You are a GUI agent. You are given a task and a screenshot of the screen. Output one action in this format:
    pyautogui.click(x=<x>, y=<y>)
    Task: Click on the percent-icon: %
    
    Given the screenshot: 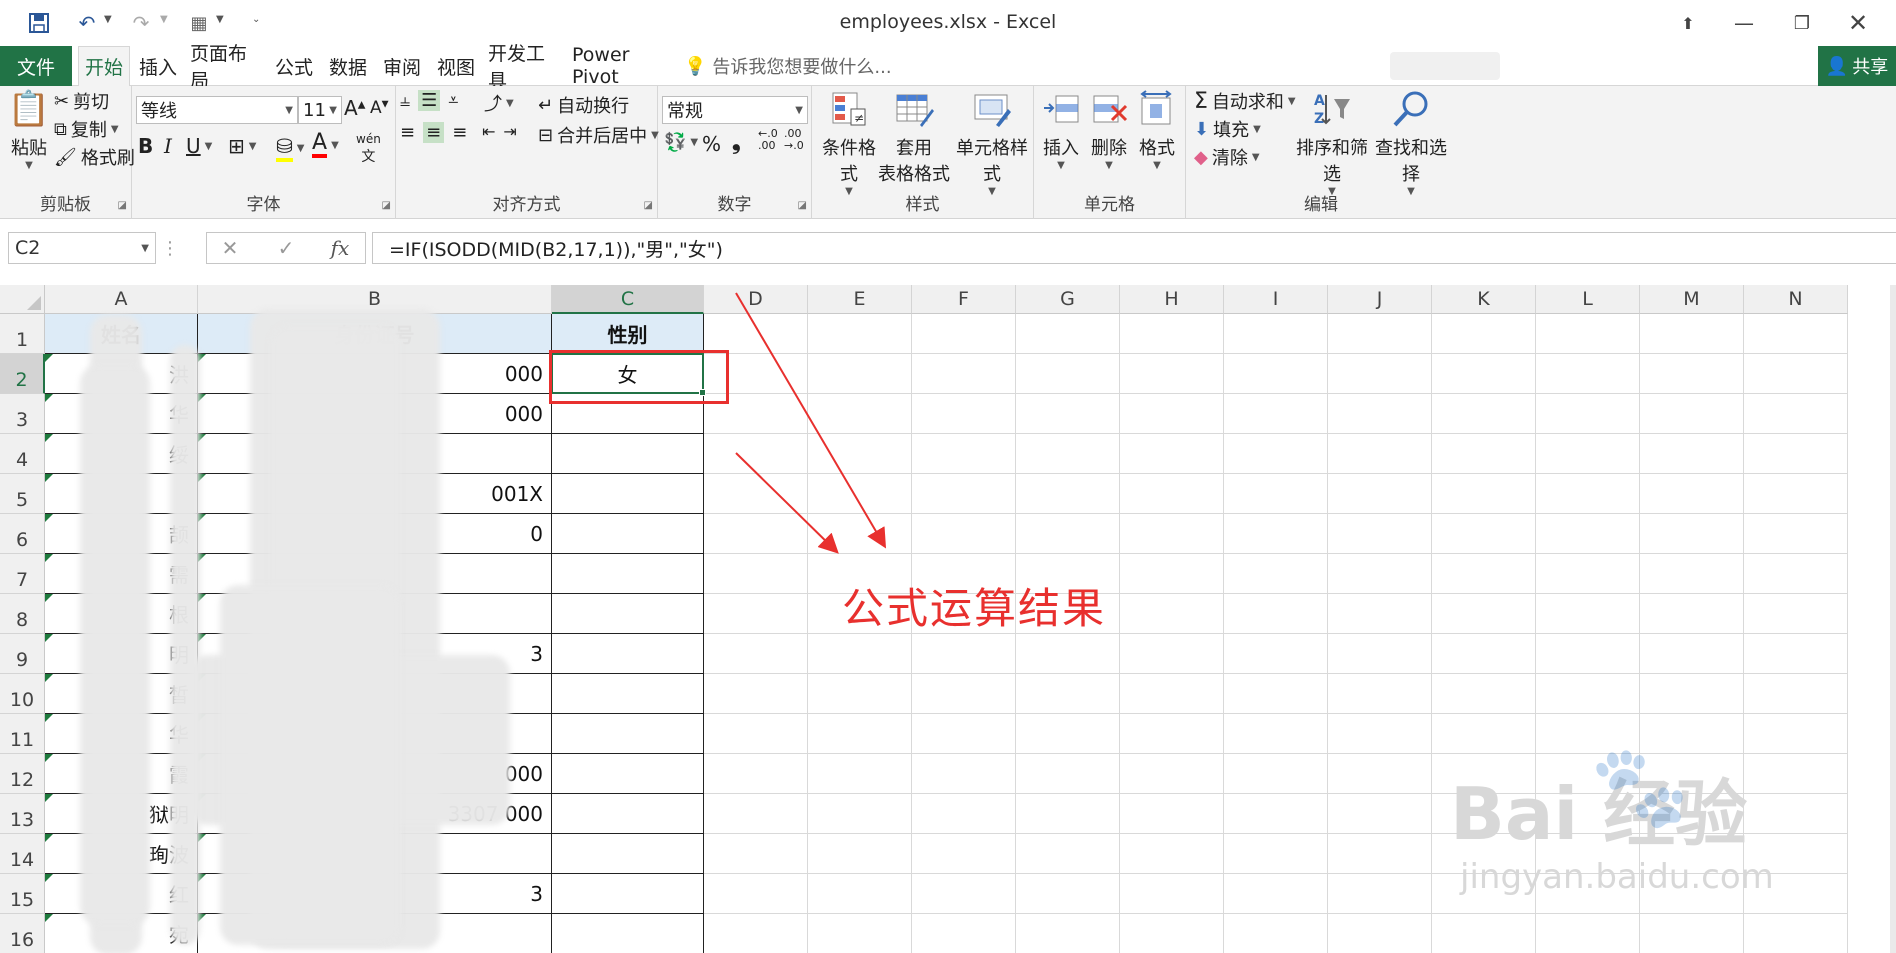 What is the action you would take?
    pyautogui.click(x=712, y=144)
    